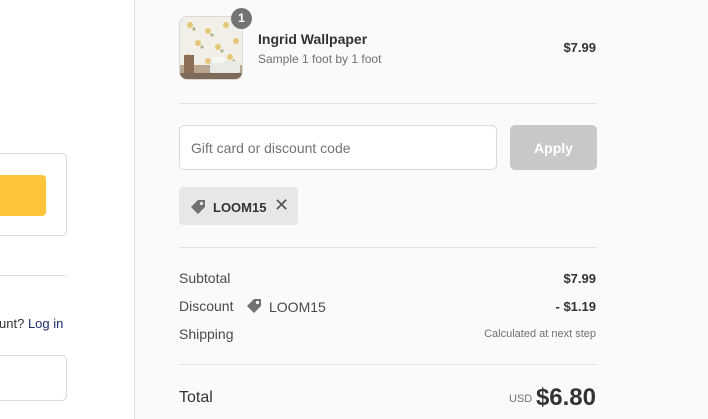 The height and width of the screenshot is (419, 708). I want to click on total-label: Total, so click(196, 397).